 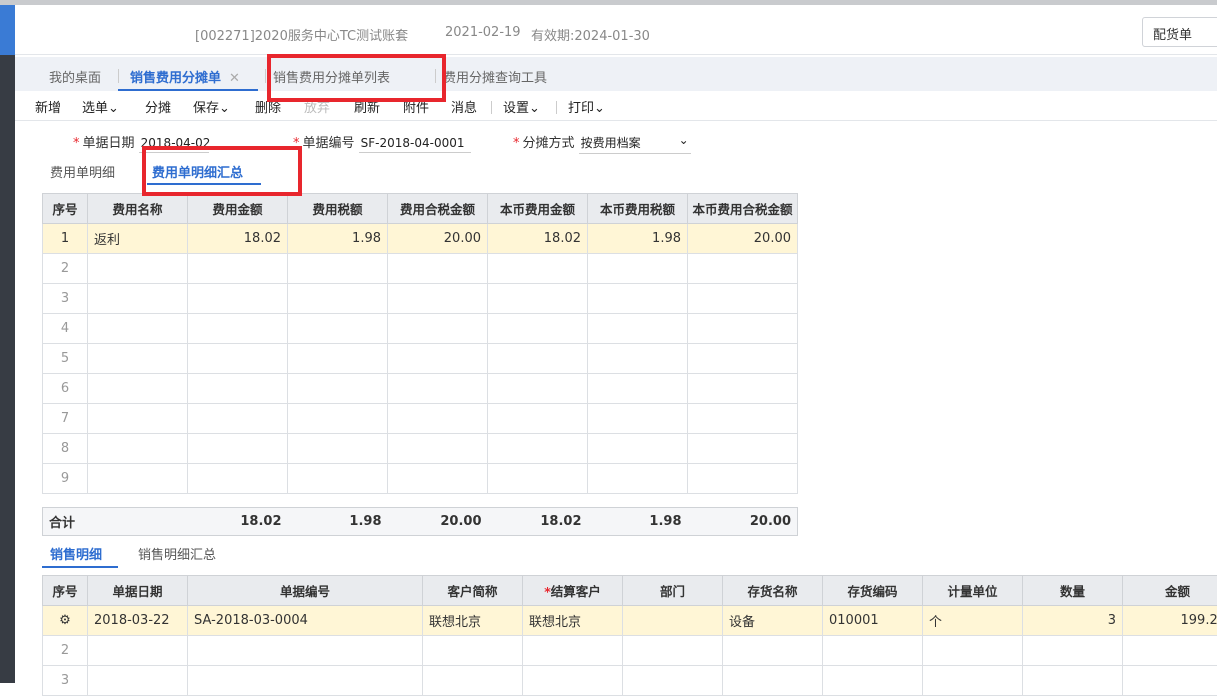 What do you see at coordinates (773, 591) in the screenshot?
I see `column-header: 存货名称` at bounding box center [773, 591].